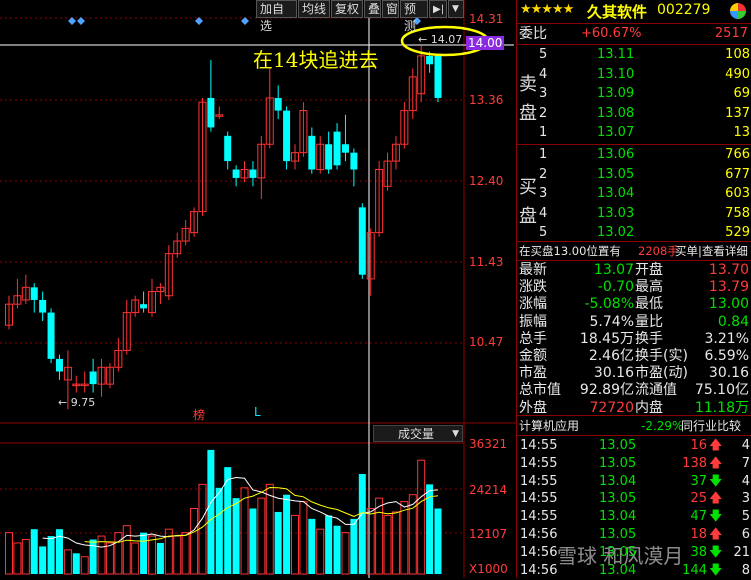  What do you see at coordinates (634, 517) in the screenshot?
I see `tick-row: 14:55 13.04 47 🡇 5` at bounding box center [634, 517].